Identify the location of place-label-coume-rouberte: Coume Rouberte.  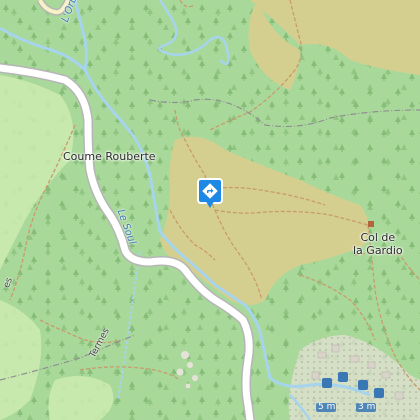
(109, 156).